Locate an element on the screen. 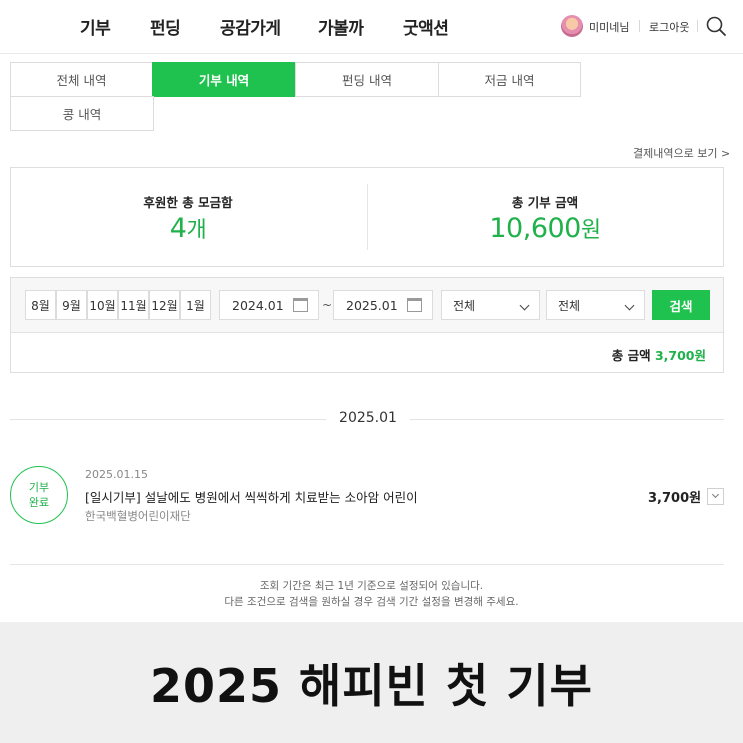  notice-line-1: 조회 기간은 최근 1년 기준으로 설정되어 있습니다. is located at coordinates (371, 586).